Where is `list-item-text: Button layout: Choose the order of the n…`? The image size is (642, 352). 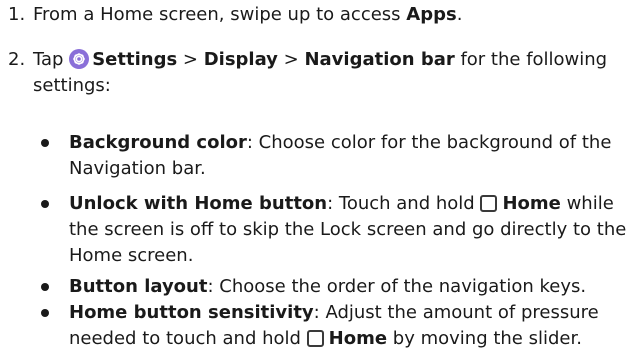
list-item-text: Button layout: Choose the order of the n… is located at coordinates (349, 287).